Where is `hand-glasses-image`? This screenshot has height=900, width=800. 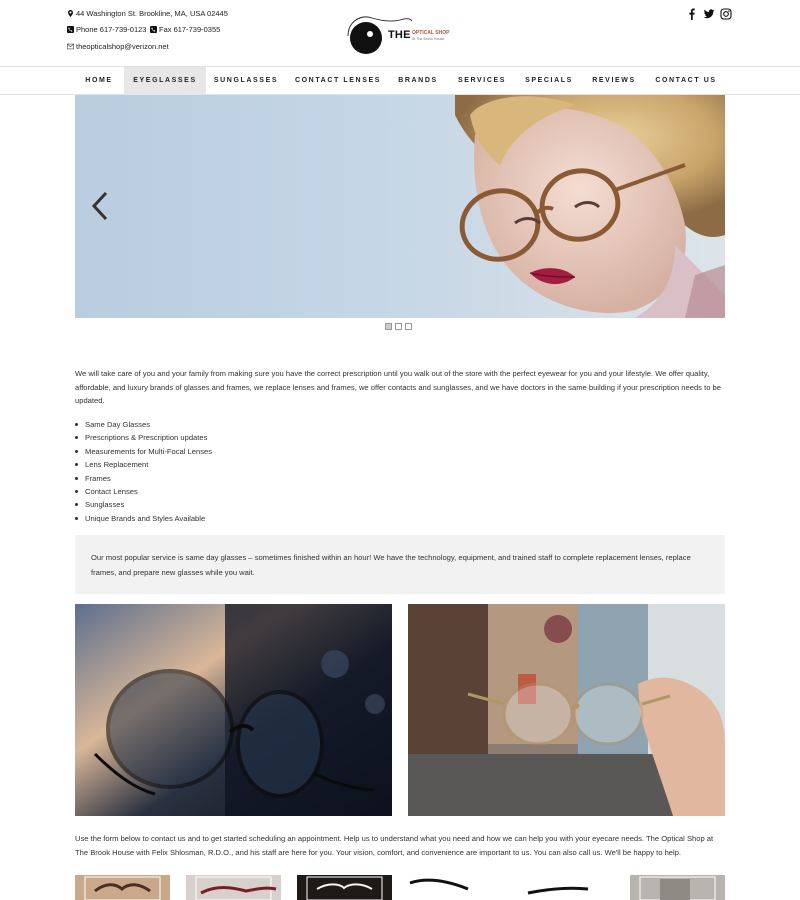 hand-glasses-image is located at coordinates (566, 710).